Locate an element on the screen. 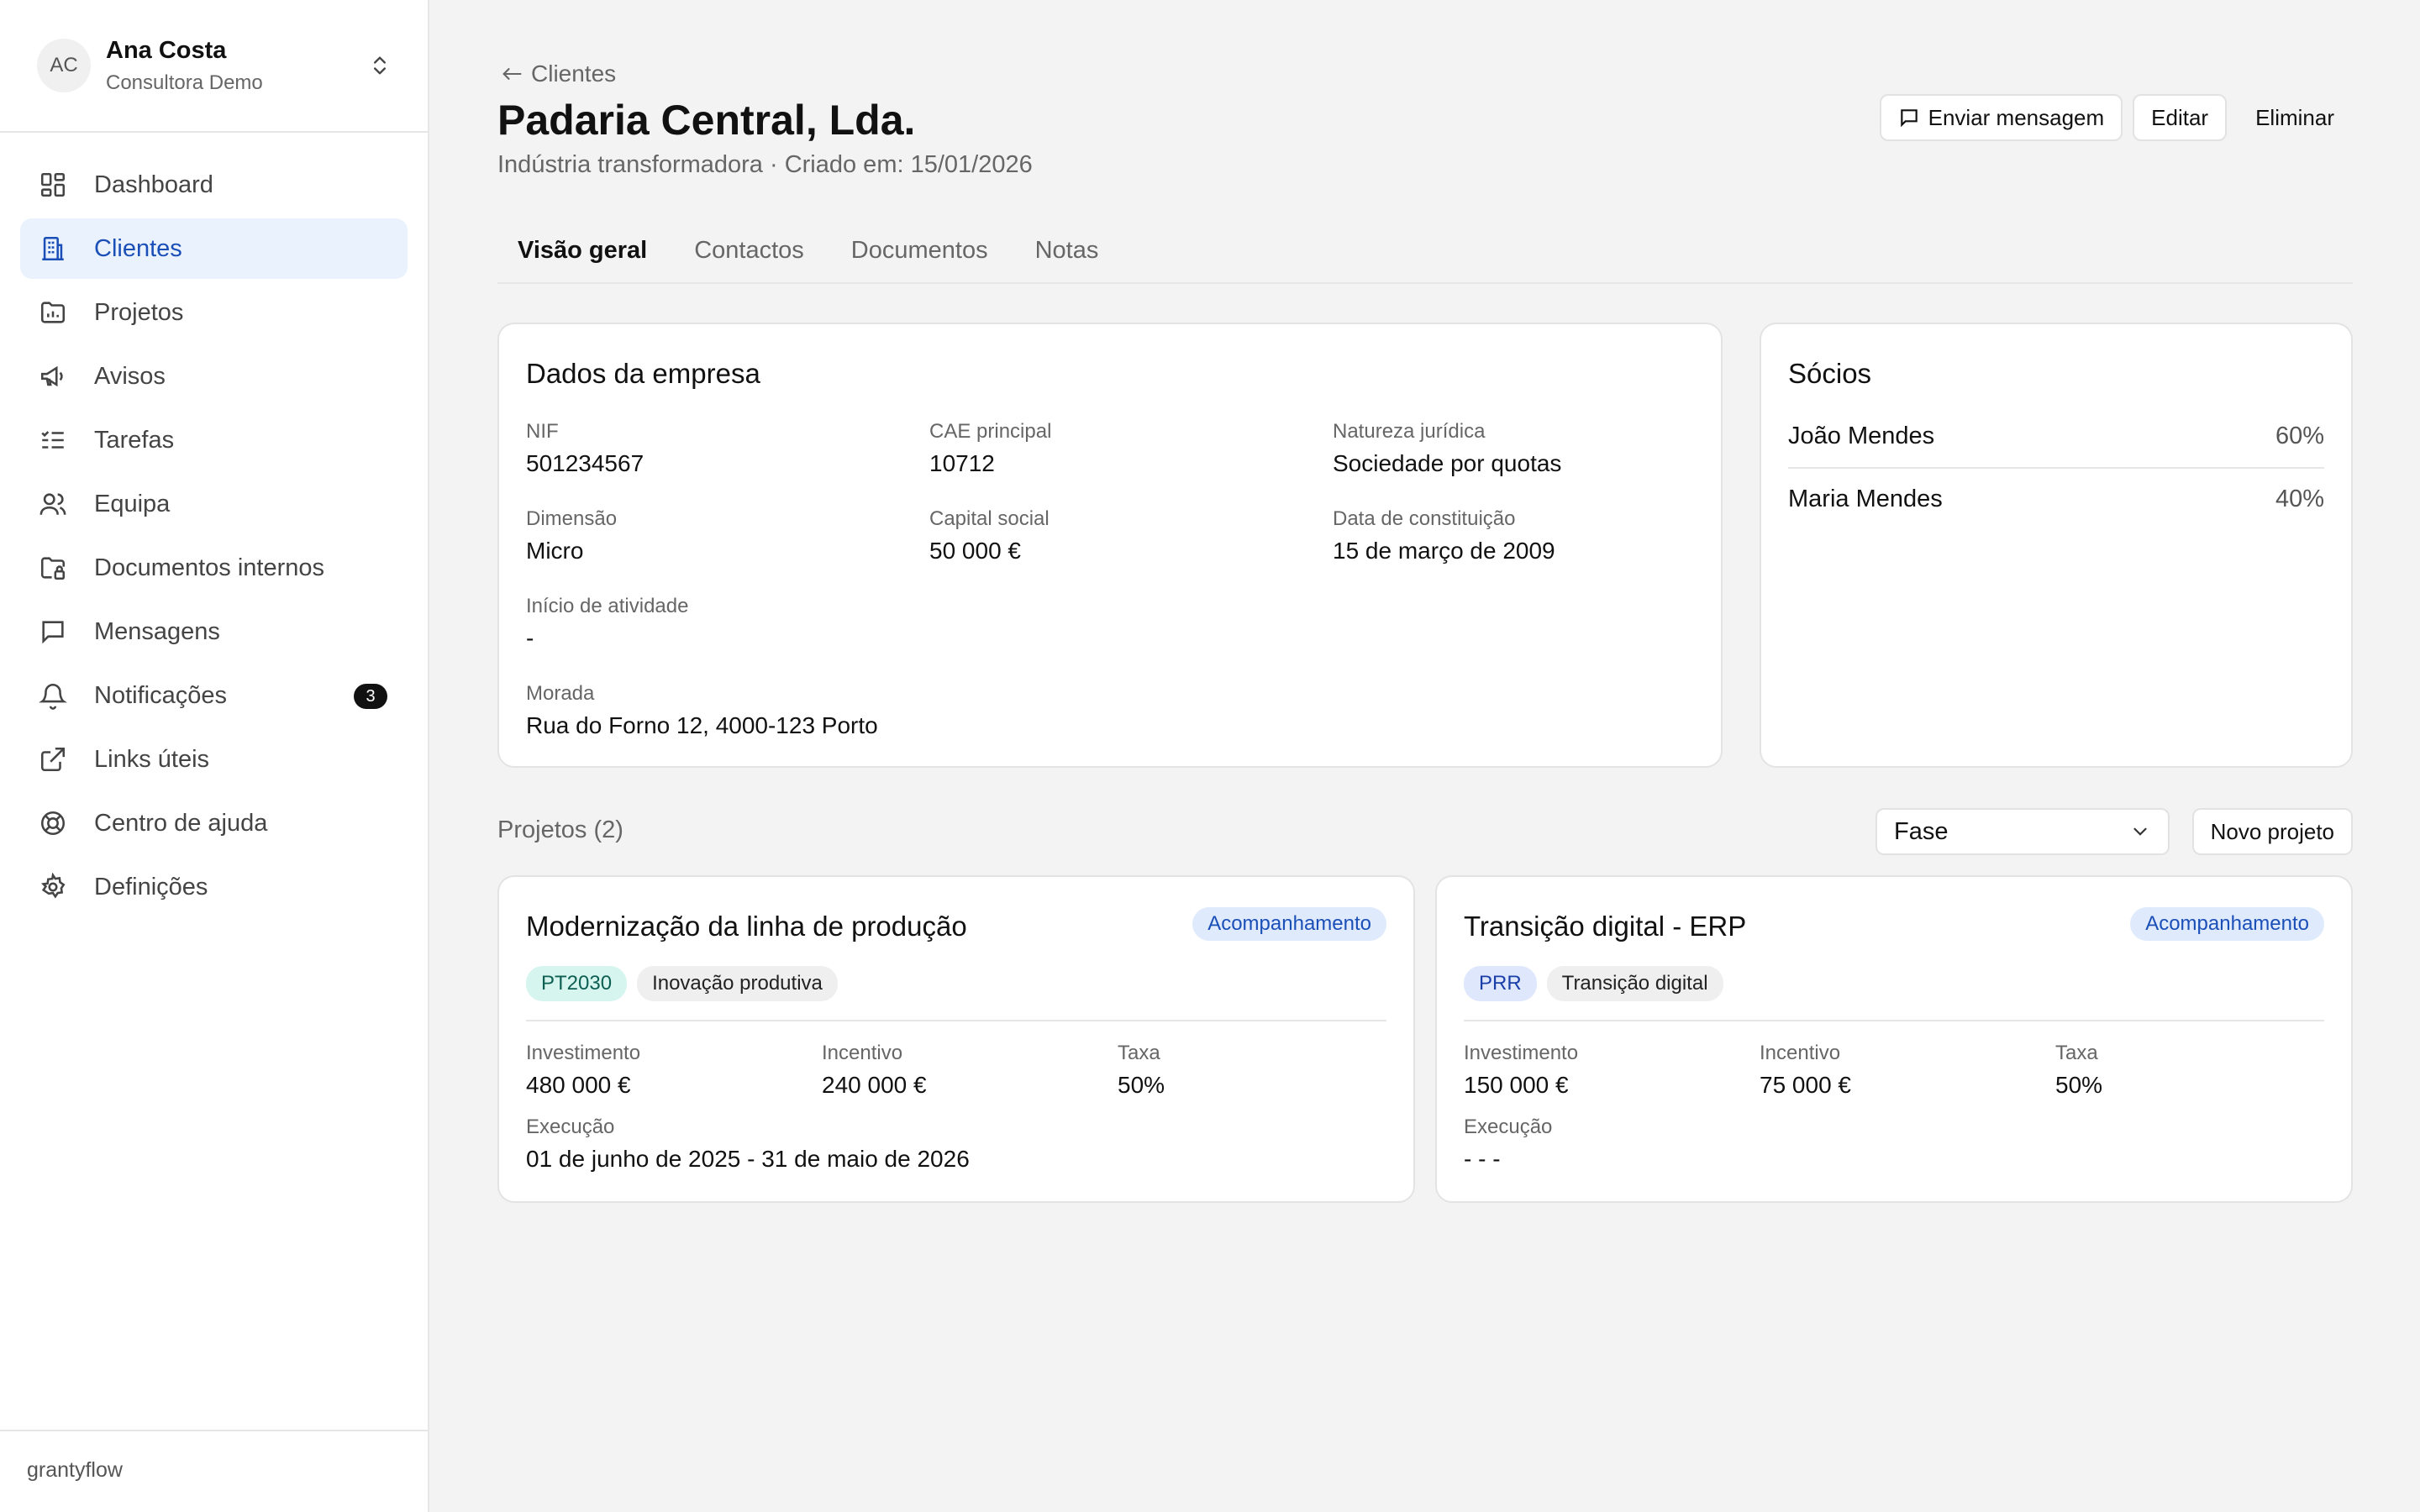 This screenshot has width=2420, height=1512. field-label: Dimensão is located at coordinates (572, 518).